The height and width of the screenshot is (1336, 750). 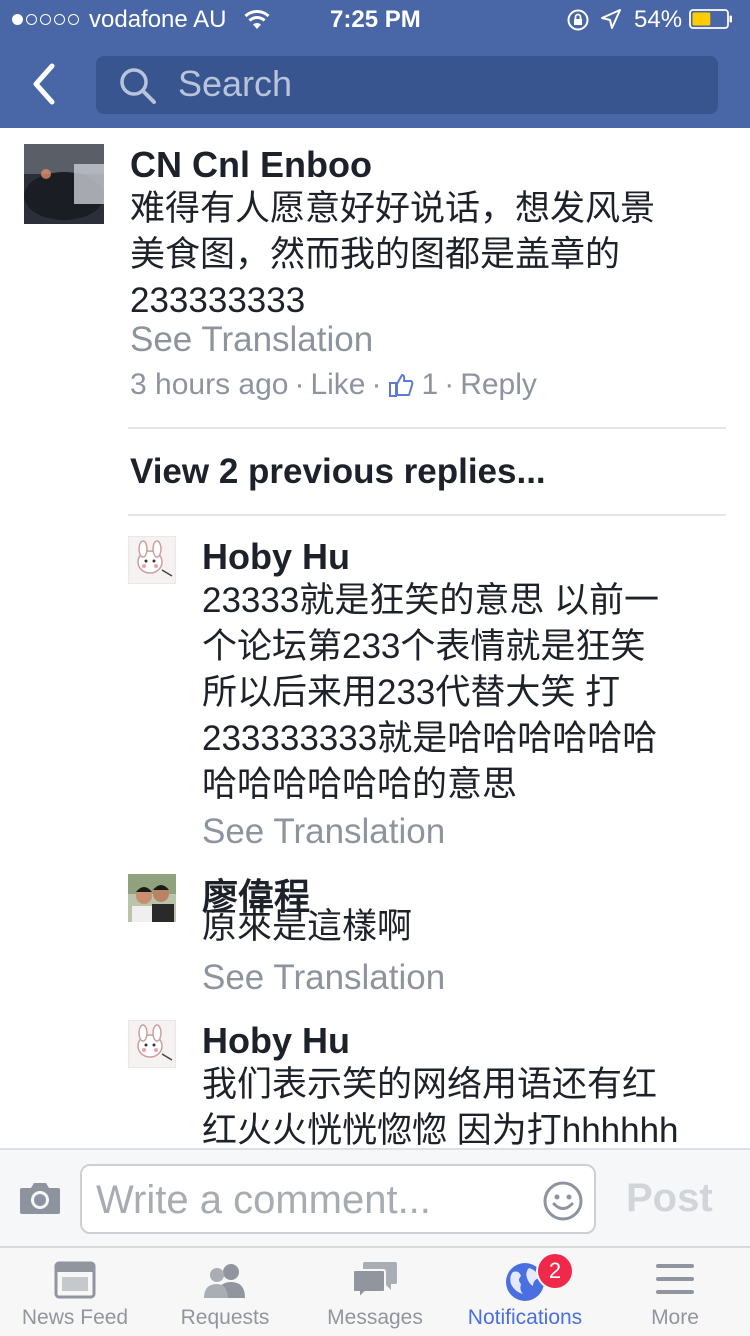 What do you see at coordinates (138, 86) in the screenshot?
I see `search-icon` at bounding box center [138, 86].